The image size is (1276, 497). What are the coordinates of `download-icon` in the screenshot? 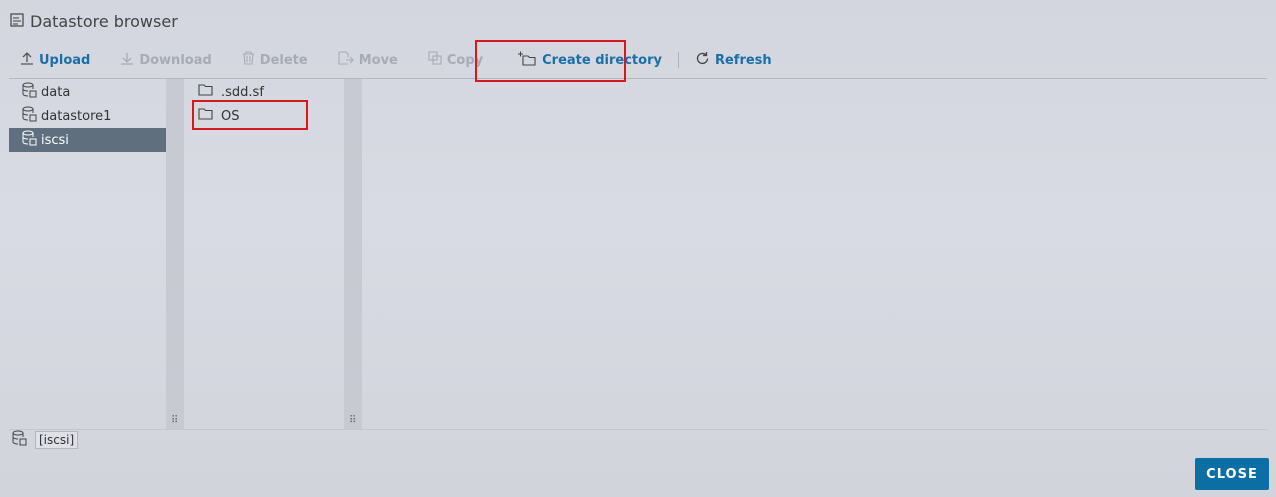 It's located at (127, 60).